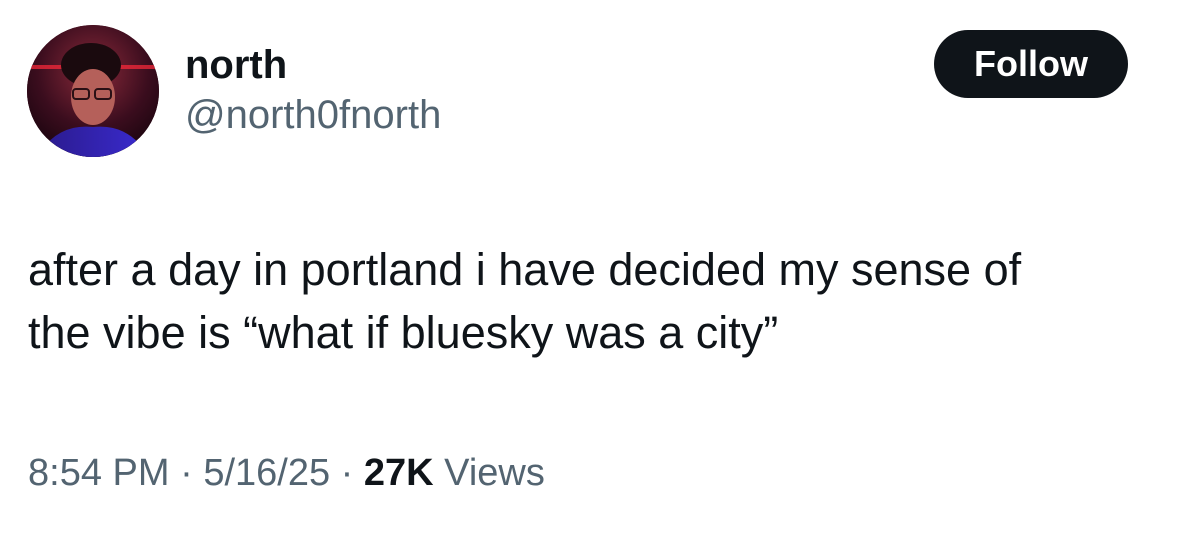 The height and width of the screenshot is (537, 1177). What do you see at coordinates (403, 332) in the screenshot?
I see `tweet-text-line-2: the vibe is “what if bluesky was a city”` at bounding box center [403, 332].